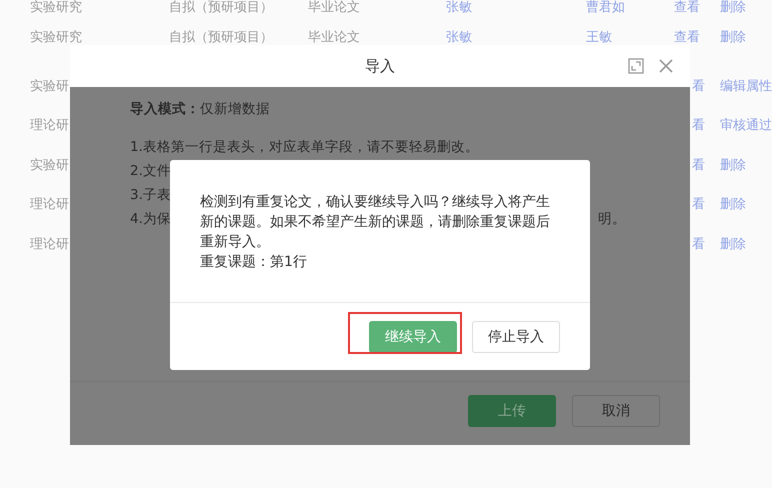 The height and width of the screenshot is (488, 772). Describe the element at coordinates (616, 410) in the screenshot. I see `cancel-button: 取消` at that location.